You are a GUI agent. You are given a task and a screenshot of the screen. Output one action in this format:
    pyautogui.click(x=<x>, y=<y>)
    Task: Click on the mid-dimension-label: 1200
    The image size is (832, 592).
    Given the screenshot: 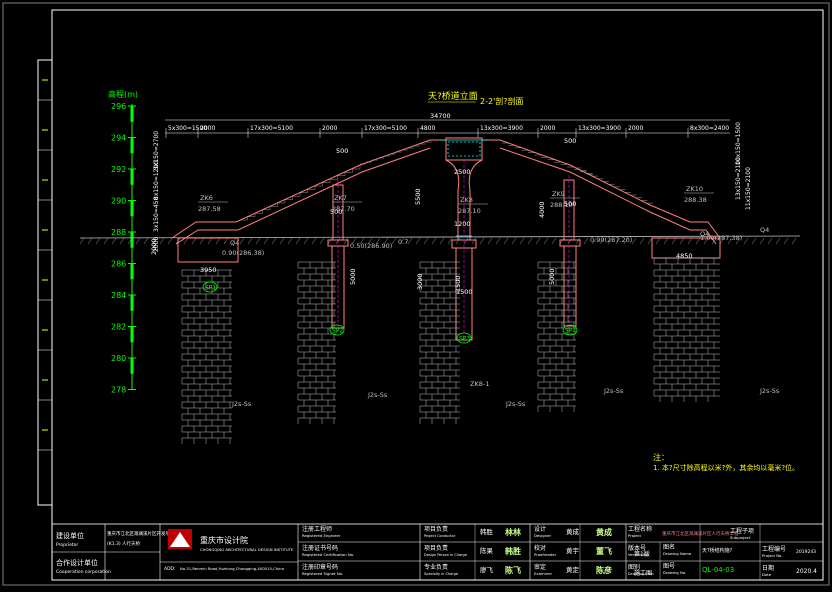 What is the action you would take?
    pyautogui.click(x=462, y=224)
    